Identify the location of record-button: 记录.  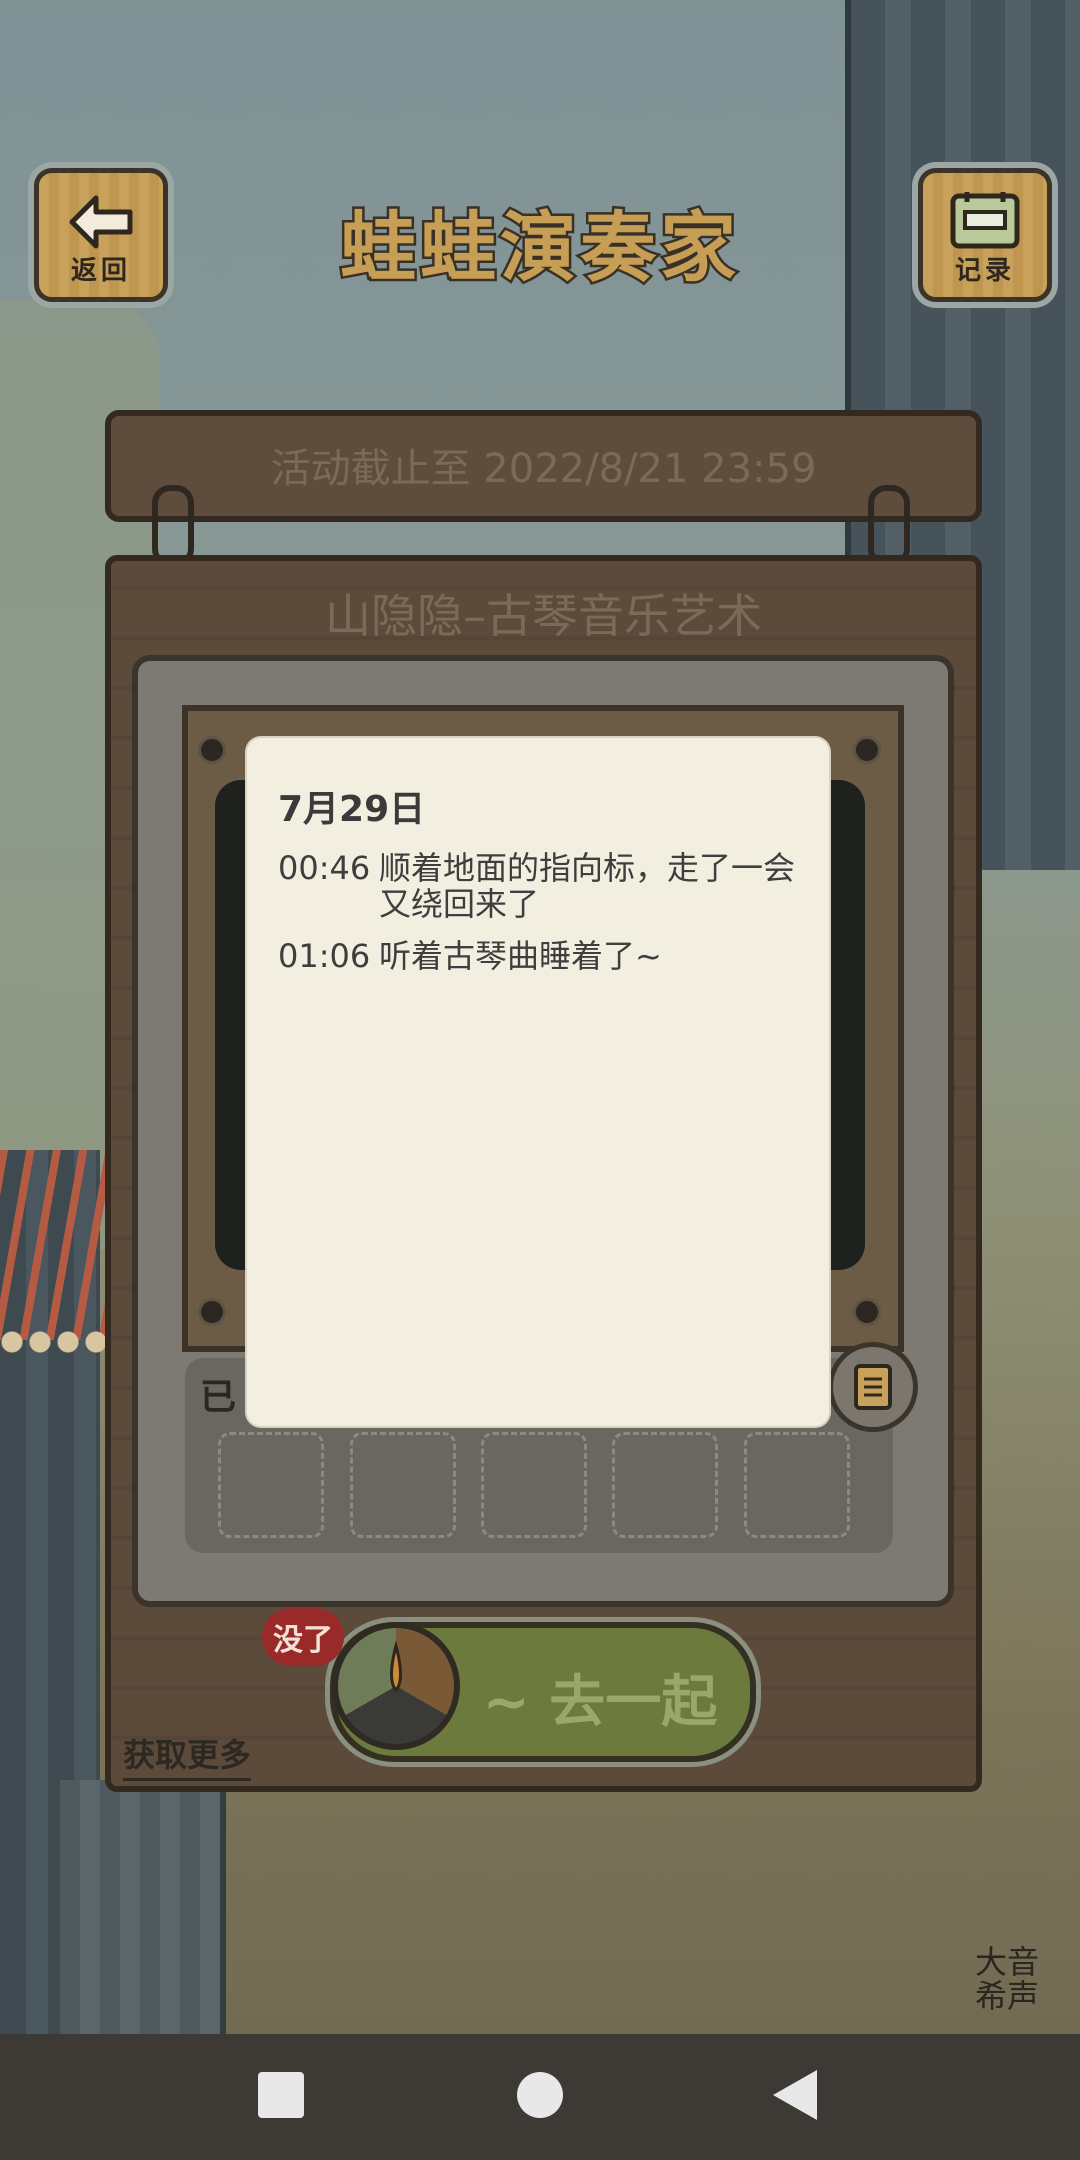
(985, 235).